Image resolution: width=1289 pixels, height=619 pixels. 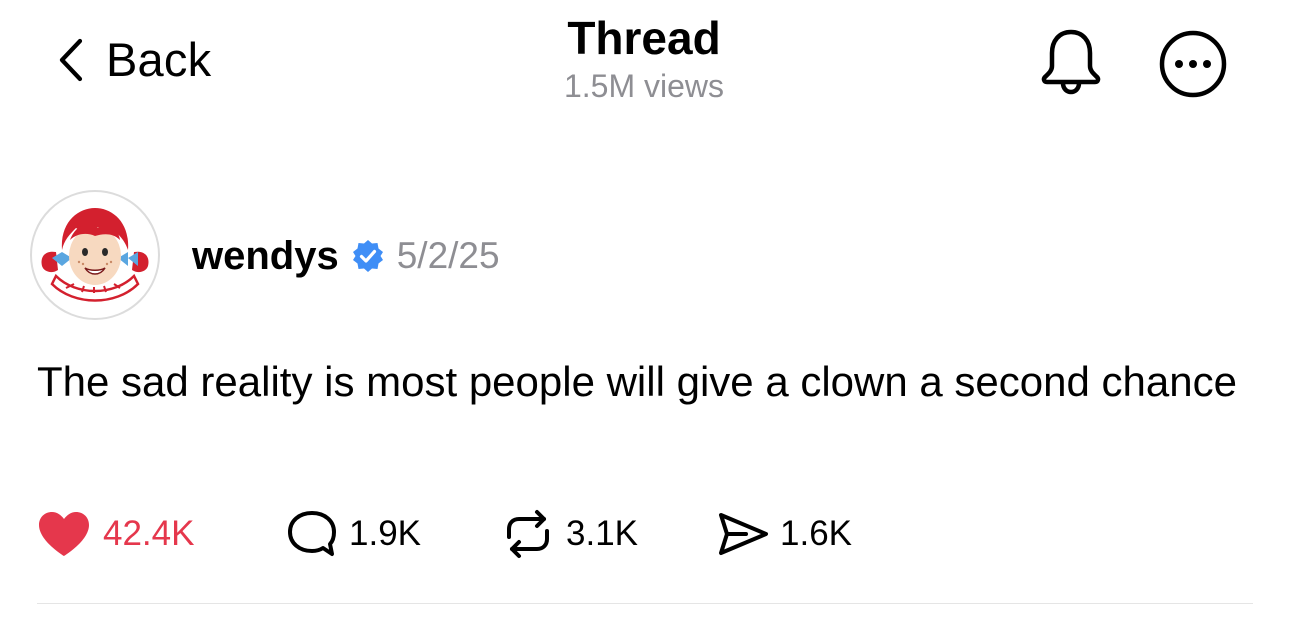 What do you see at coordinates (159, 59) in the screenshot?
I see `back-label: Back` at bounding box center [159, 59].